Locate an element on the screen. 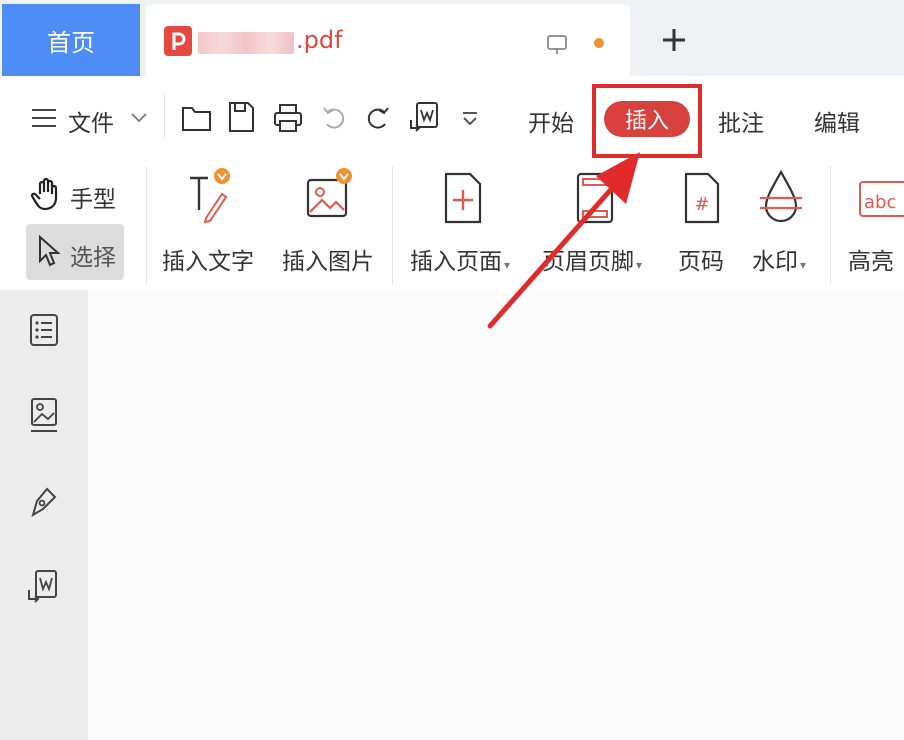  highlight-text-icon: abc is located at coordinates (880, 199).